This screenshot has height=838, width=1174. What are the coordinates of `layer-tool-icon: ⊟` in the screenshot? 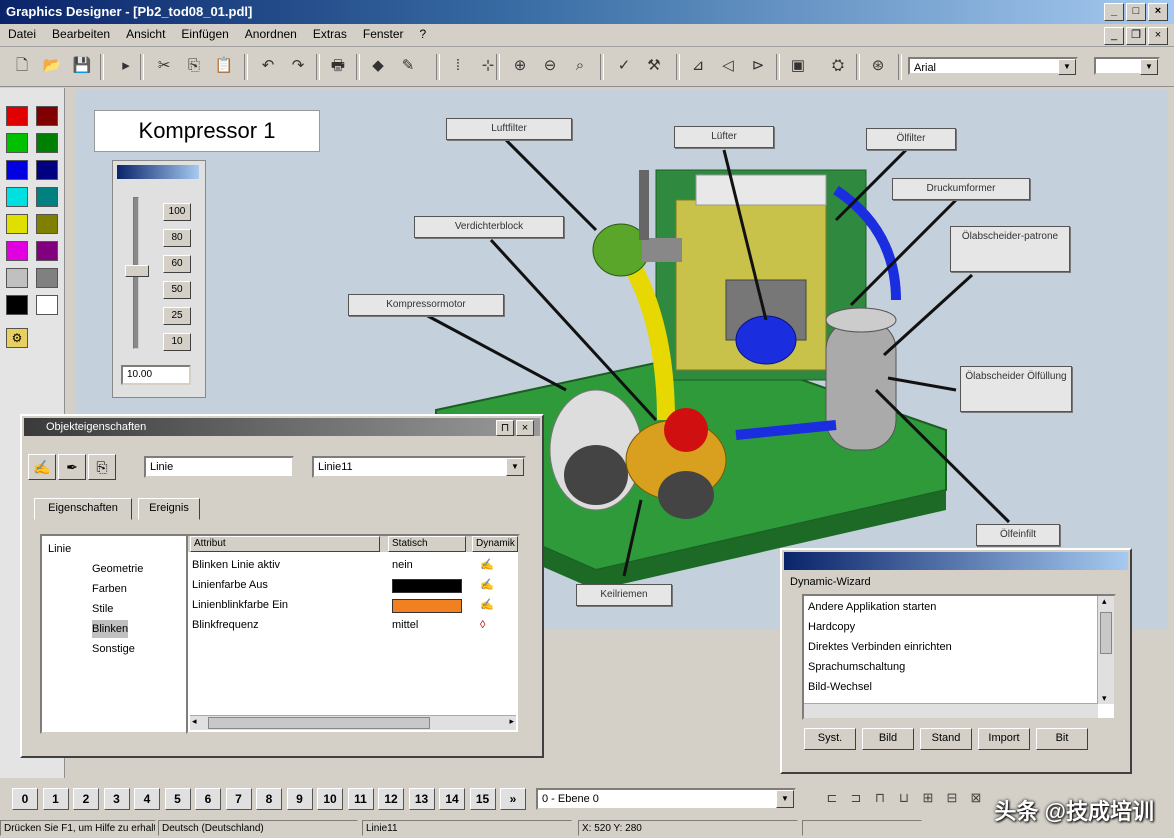 It's located at (952, 799).